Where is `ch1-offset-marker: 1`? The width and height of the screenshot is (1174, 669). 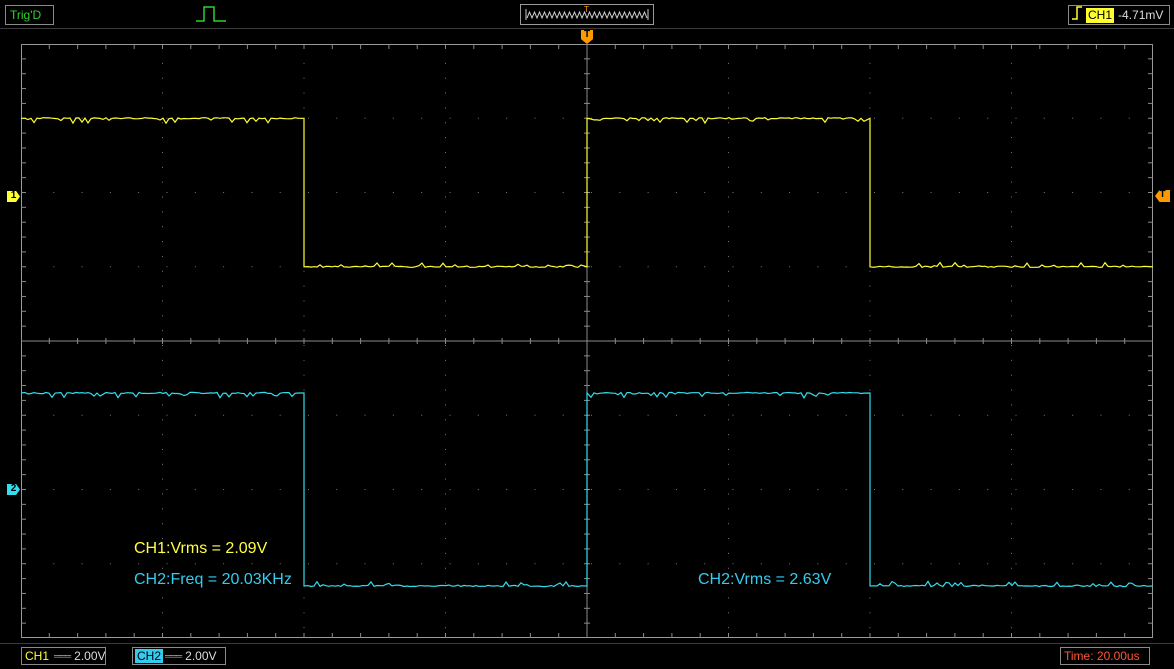 ch1-offset-marker: 1 is located at coordinates (13, 196).